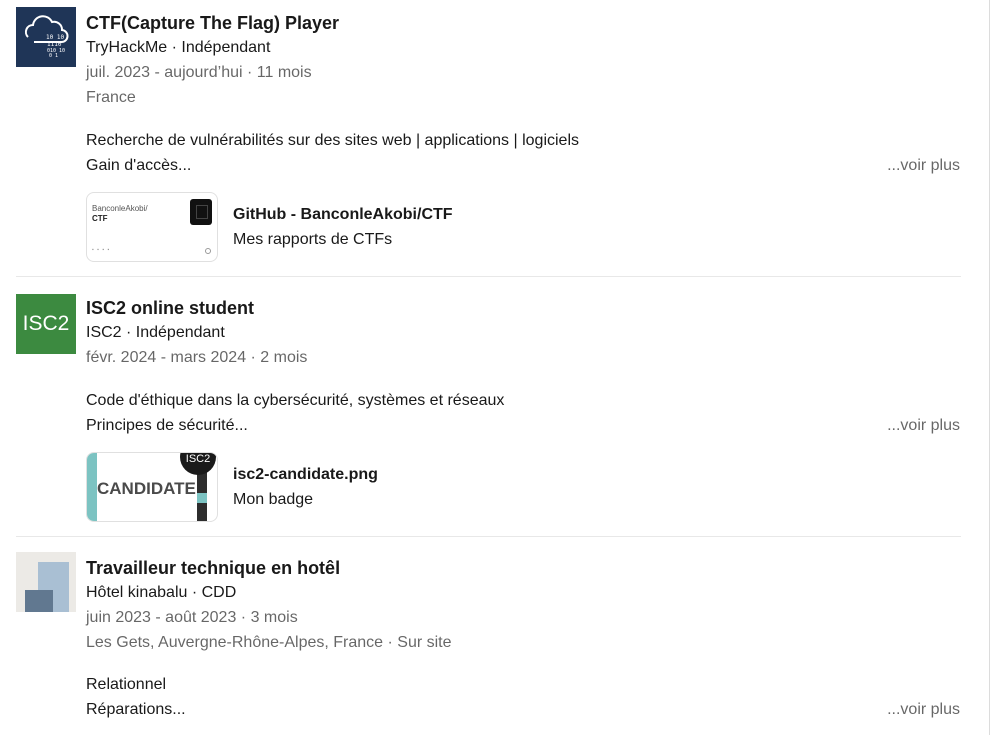  Describe the element at coordinates (208, 251) in the screenshot. I see `github-icon` at that location.